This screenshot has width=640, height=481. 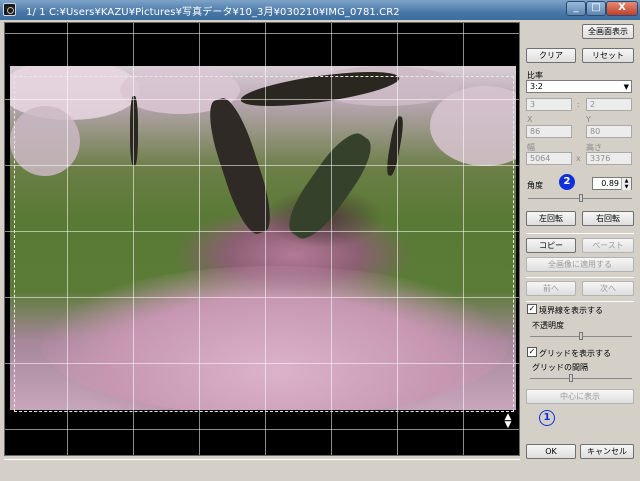 I want to click on opacity-label: 不透明度, so click(x=548, y=325).